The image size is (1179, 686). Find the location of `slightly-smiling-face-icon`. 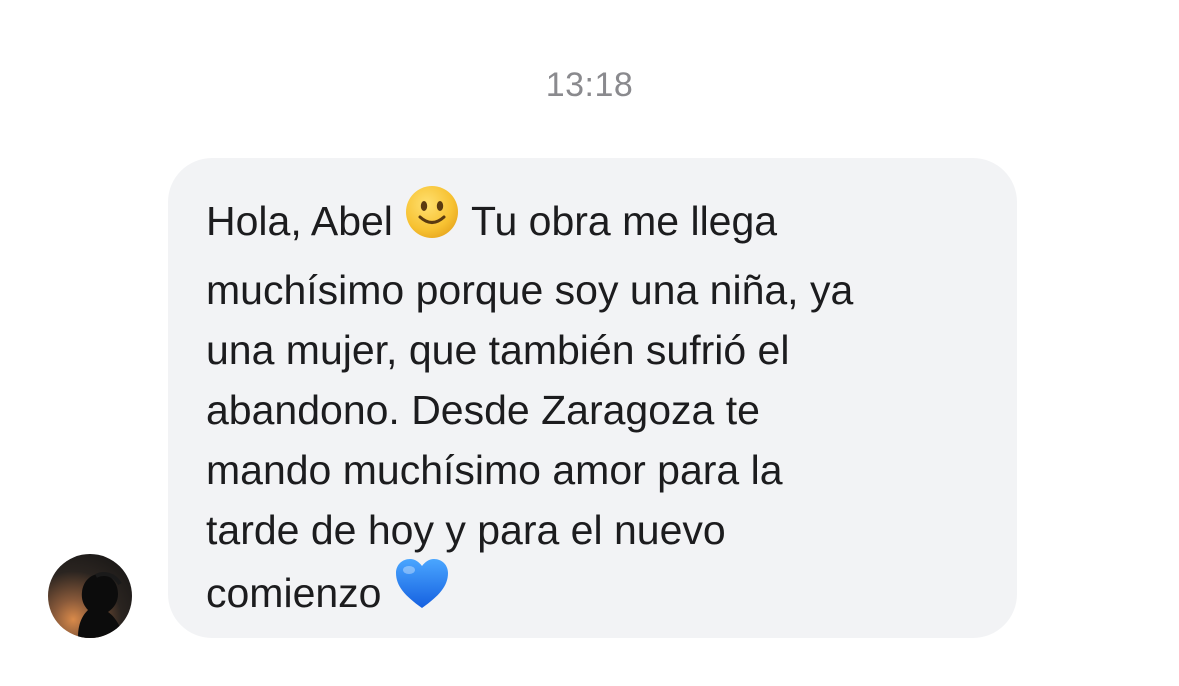

slightly-smiling-face-icon is located at coordinates (432, 220).